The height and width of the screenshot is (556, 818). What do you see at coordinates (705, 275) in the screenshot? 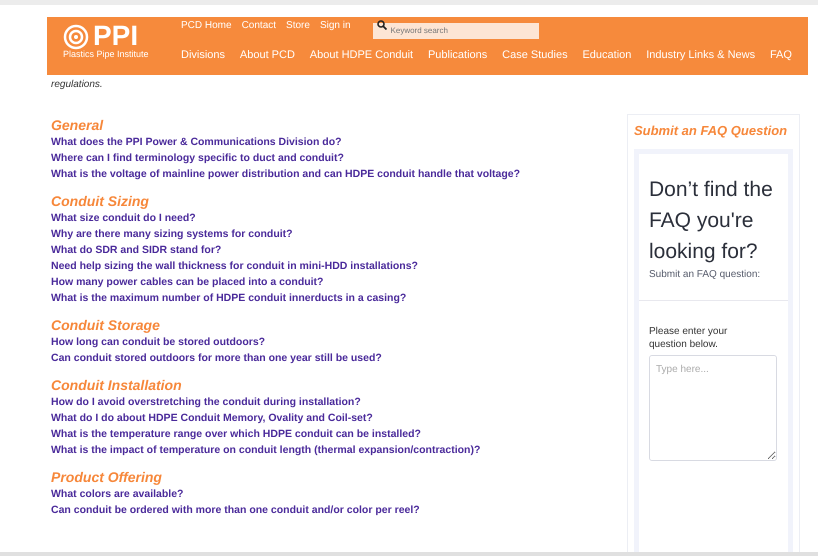
I see `form-subheading: Submit an FAQ question:` at bounding box center [705, 275].